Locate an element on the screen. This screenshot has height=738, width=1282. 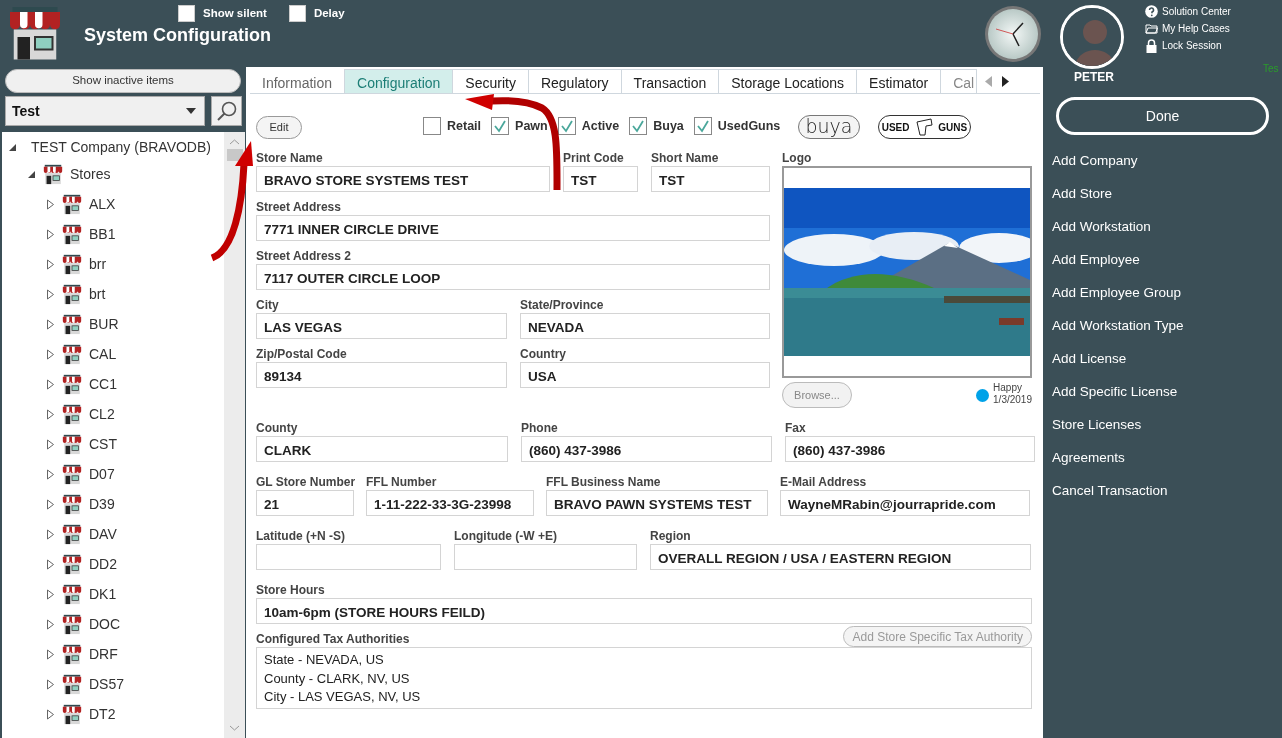
field-label: Store Hours is located at coordinates (291, 590).